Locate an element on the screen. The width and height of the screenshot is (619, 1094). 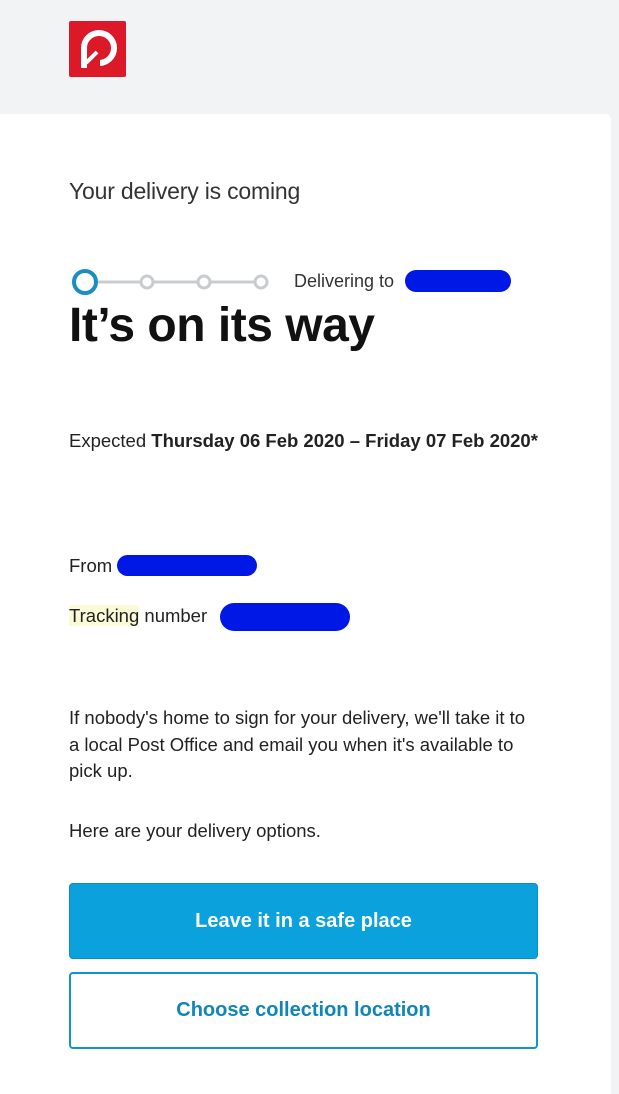
australia-post-logo-icon is located at coordinates (97, 49).